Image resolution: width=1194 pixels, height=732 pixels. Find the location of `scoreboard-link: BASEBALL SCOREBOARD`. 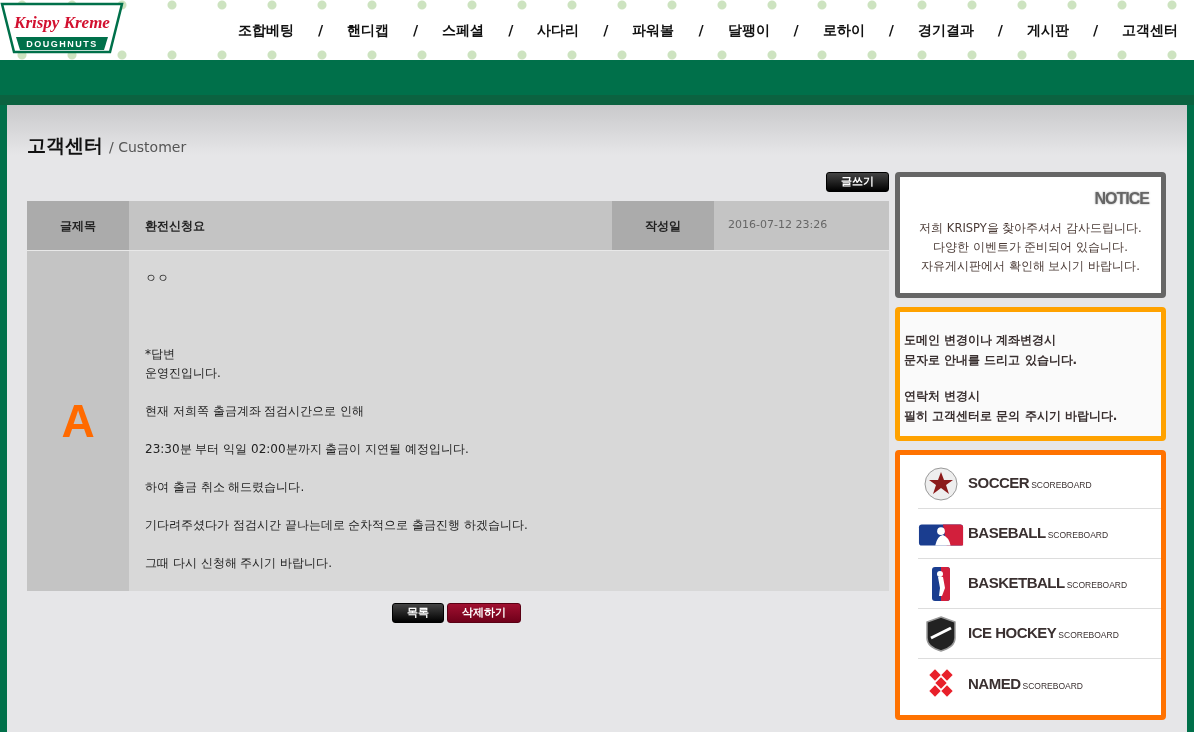

scoreboard-link: BASEBALL SCOREBOARD is located at coordinates (1039, 534).